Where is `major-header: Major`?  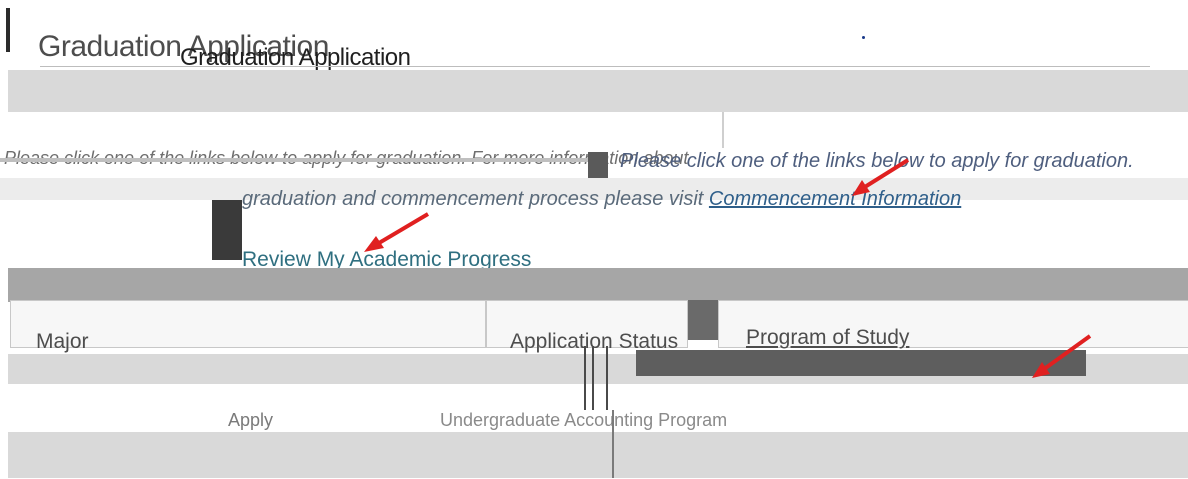 major-header: Major is located at coordinates (62, 341).